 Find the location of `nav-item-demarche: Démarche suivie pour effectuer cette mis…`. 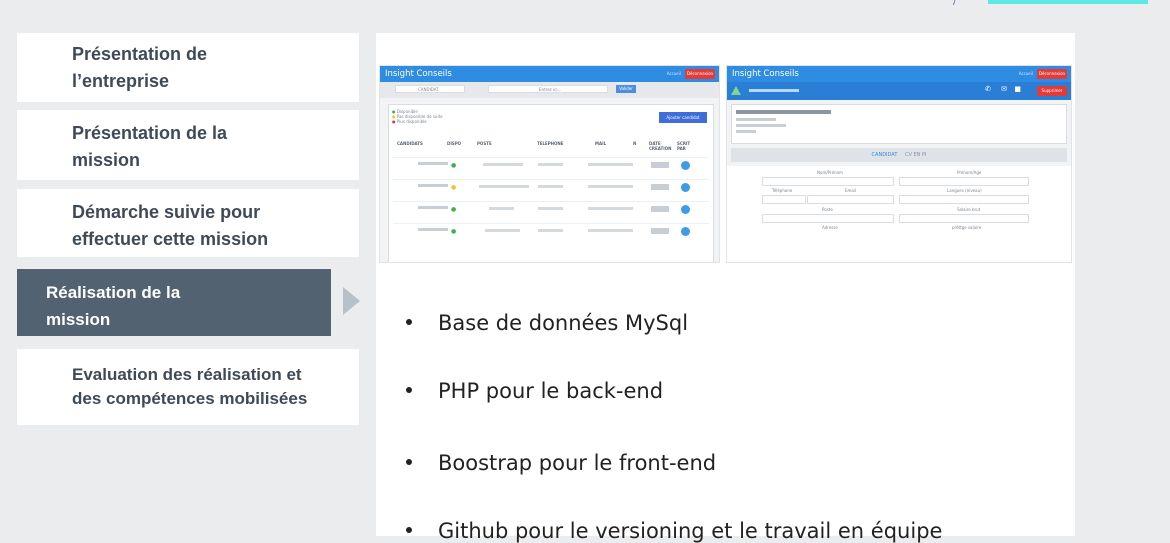

nav-item-demarche: Démarche suivie pour effectuer cette mis… is located at coordinates (188, 223).